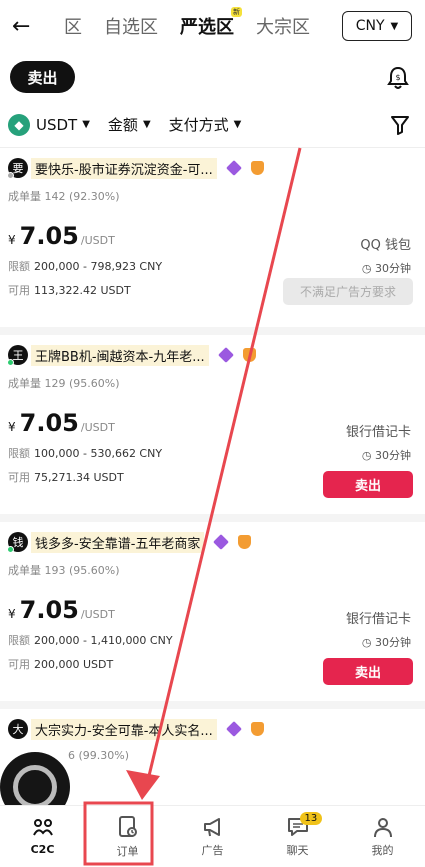  I want to click on unread-badge: 13, so click(311, 818).